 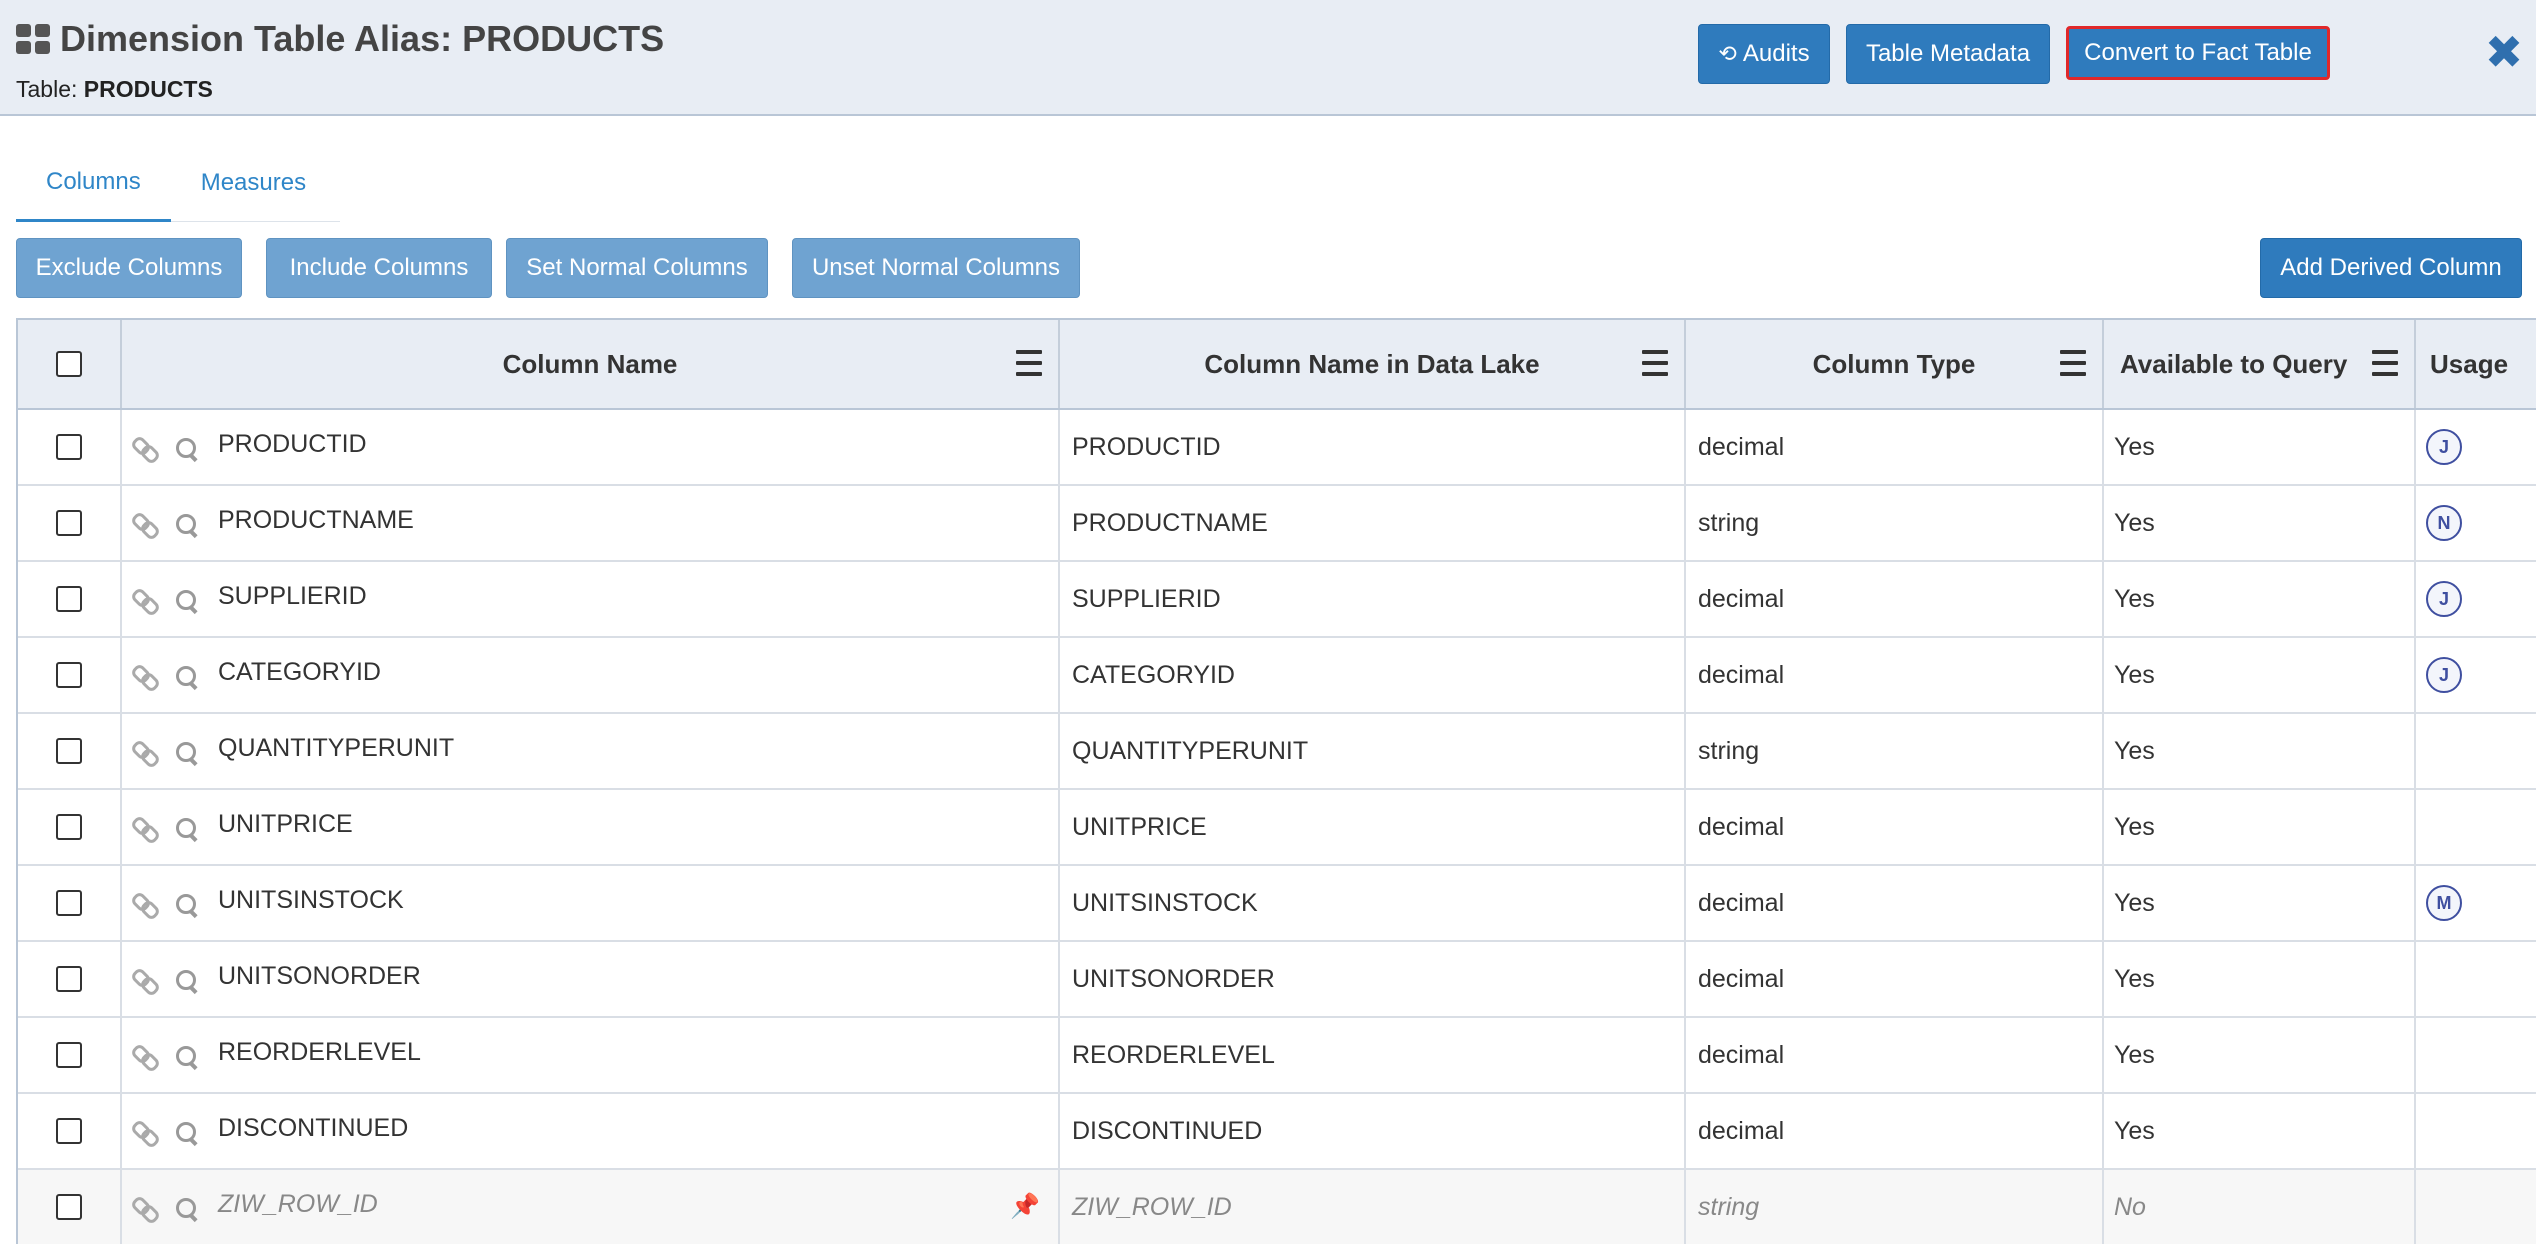 What do you see at coordinates (1948, 54) in the screenshot?
I see `table-metadata-button: Table Metadata` at bounding box center [1948, 54].